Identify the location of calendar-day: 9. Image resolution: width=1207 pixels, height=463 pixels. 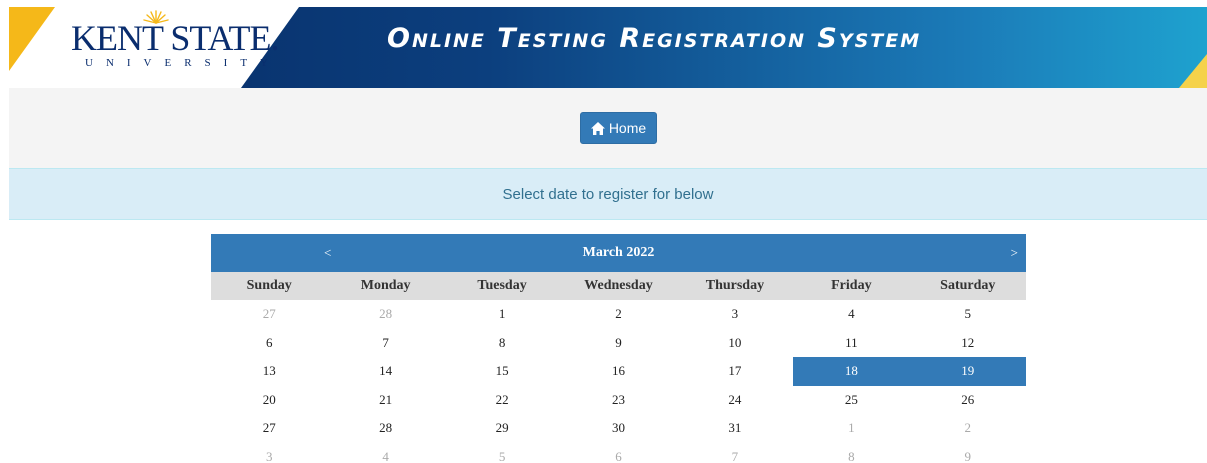
(618, 343).